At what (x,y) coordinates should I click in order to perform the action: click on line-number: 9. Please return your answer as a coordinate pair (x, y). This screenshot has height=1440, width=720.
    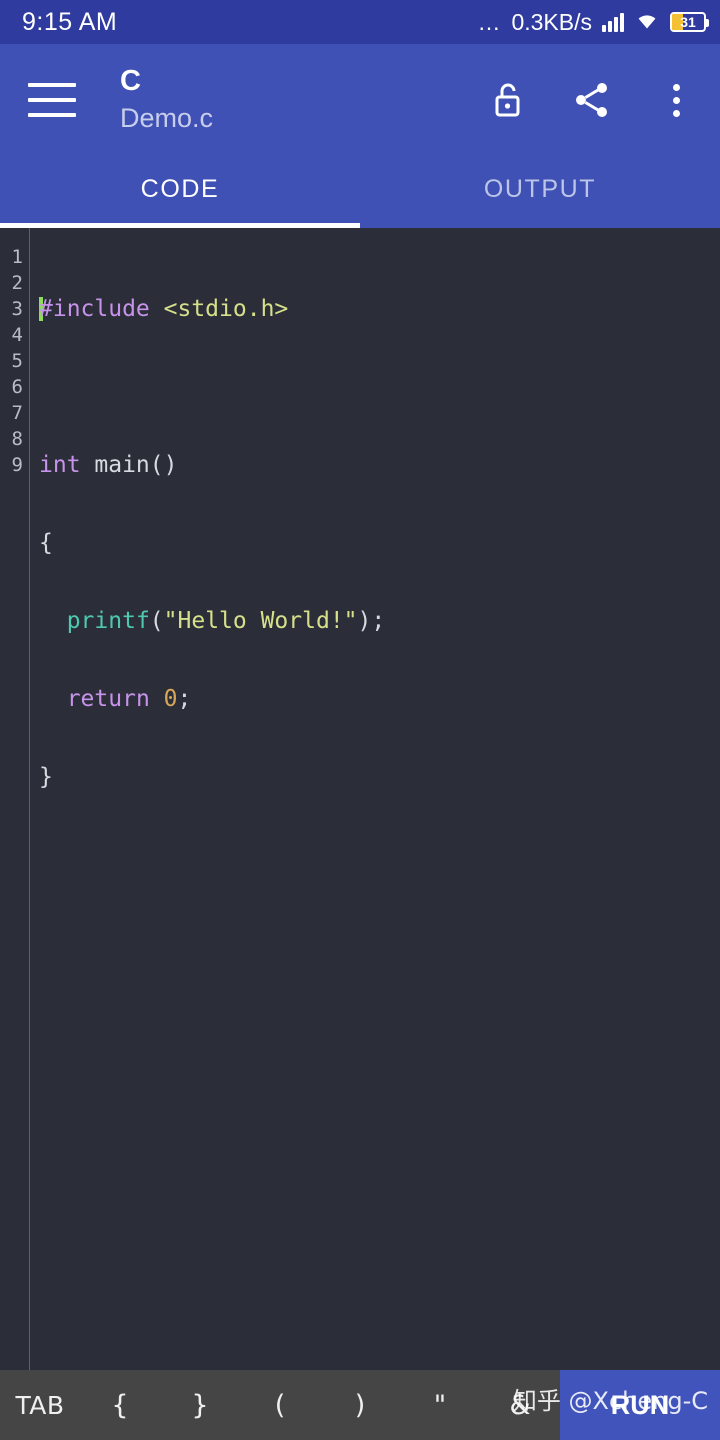
    Looking at the image, I should click on (17, 465).